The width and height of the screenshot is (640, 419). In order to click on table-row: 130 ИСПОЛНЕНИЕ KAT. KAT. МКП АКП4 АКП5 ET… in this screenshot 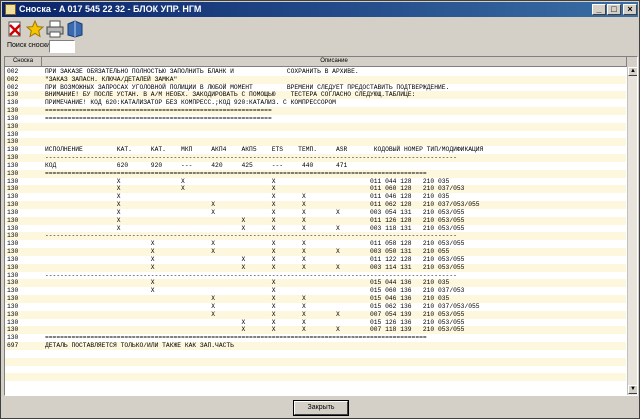, I will do `click(315, 150)`.